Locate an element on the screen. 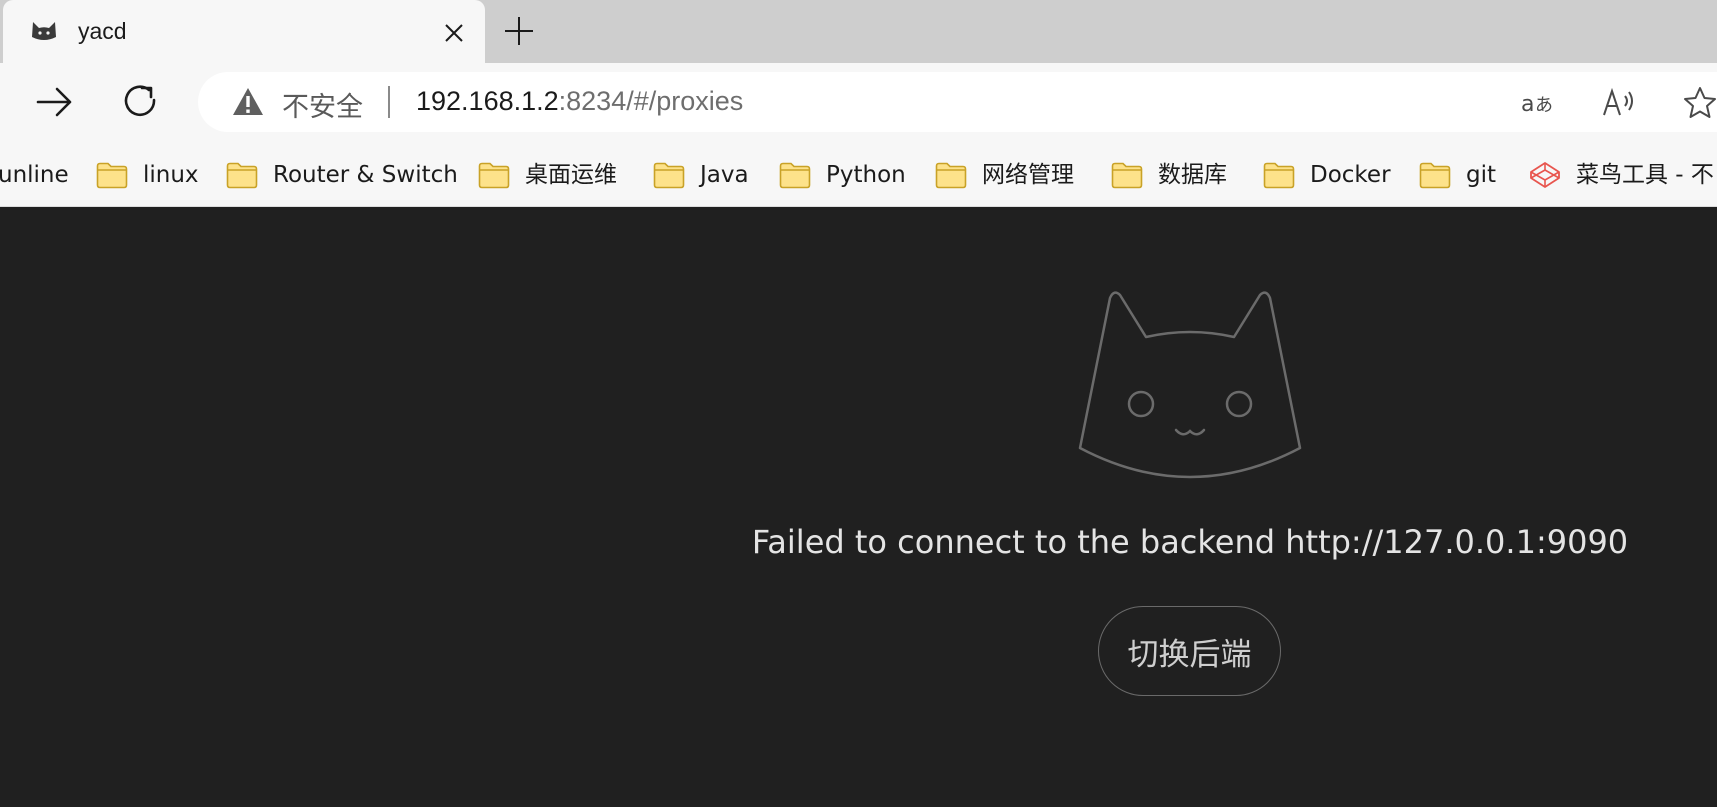  translate-icon: a あ is located at coordinates (1538, 103).